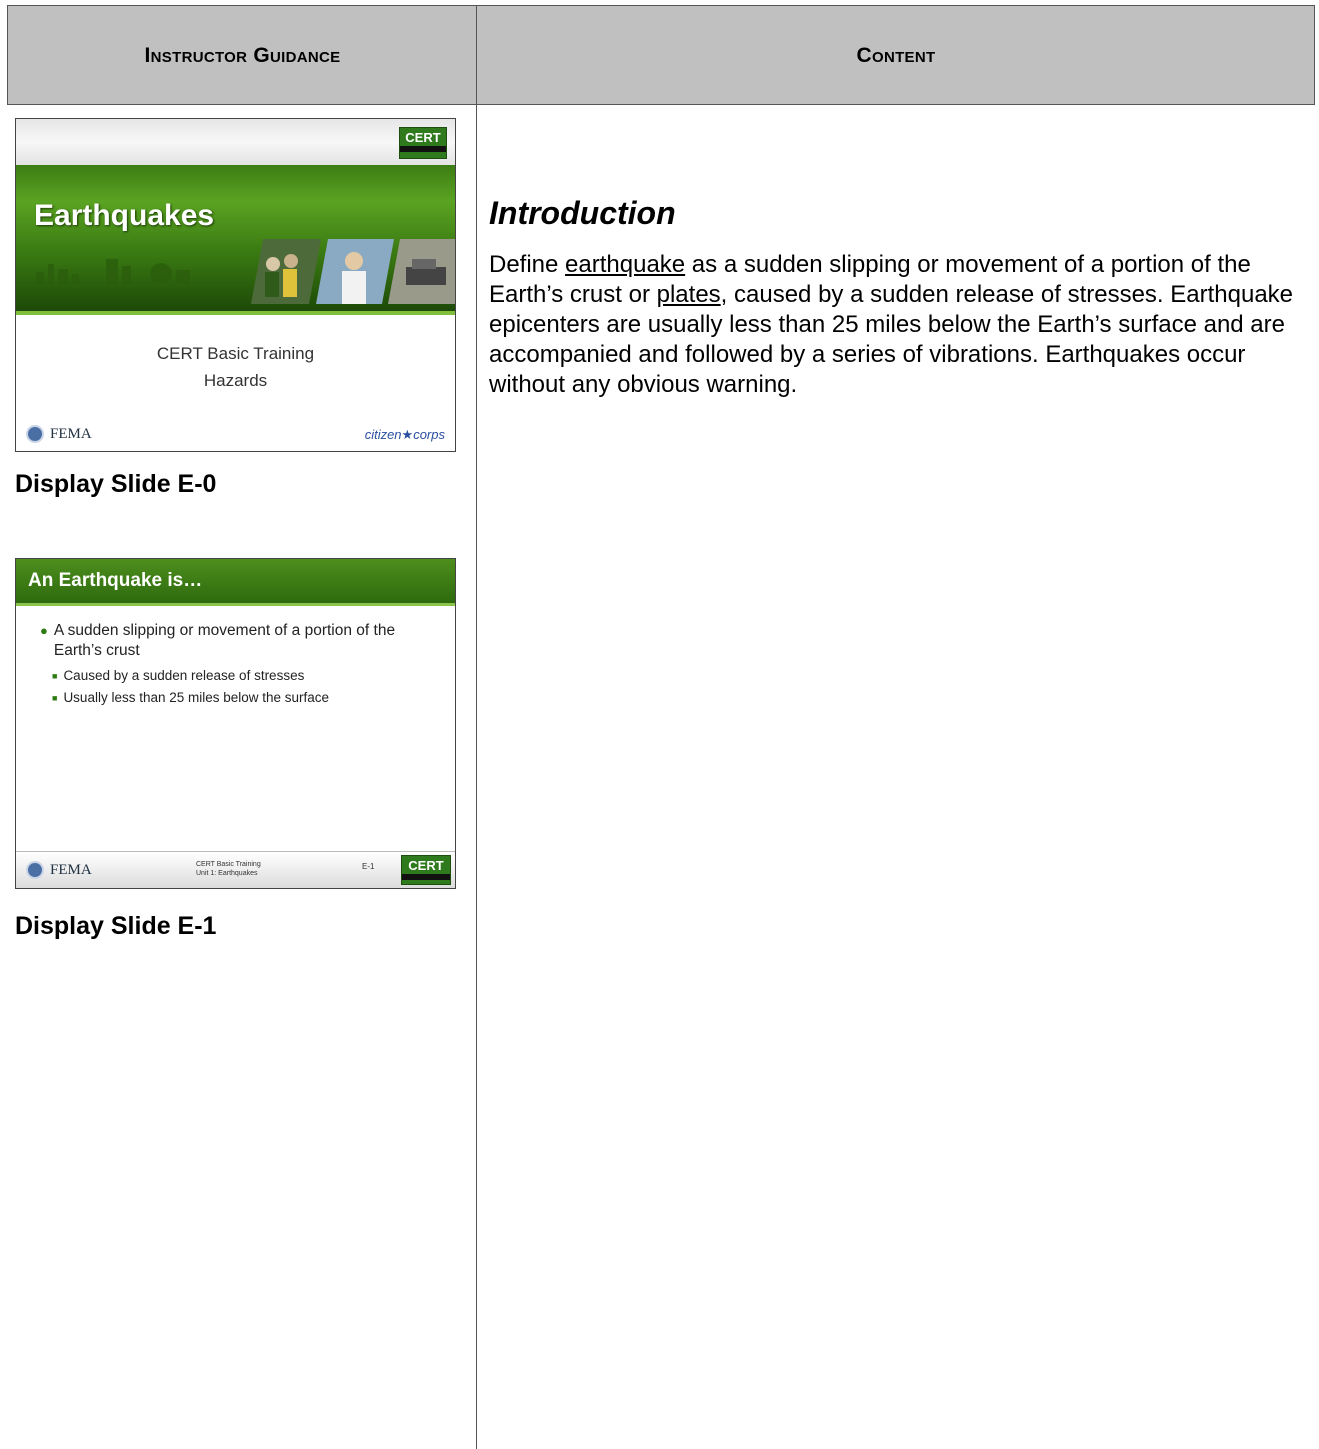 Image resolution: width=1319 pixels, height=1449 pixels. Describe the element at coordinates (355, 271) in the screenshot. I see `responder-photo` at that location.